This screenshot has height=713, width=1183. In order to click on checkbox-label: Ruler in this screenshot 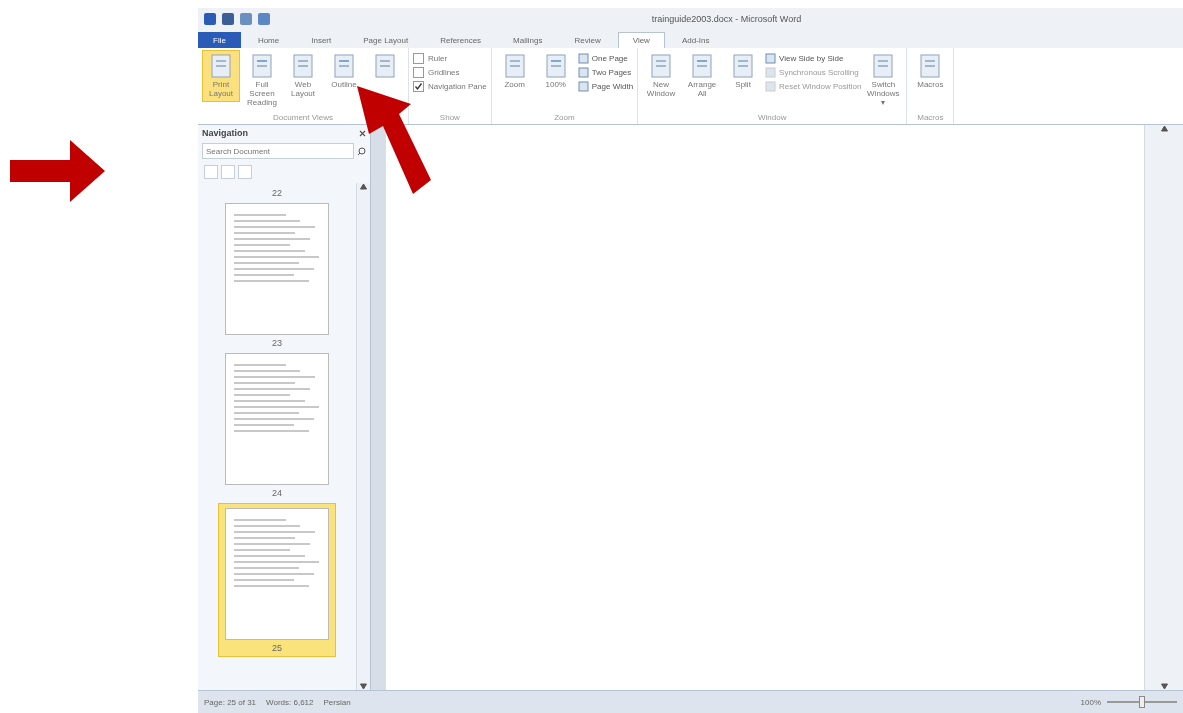, I will do `click(438, 58)`.